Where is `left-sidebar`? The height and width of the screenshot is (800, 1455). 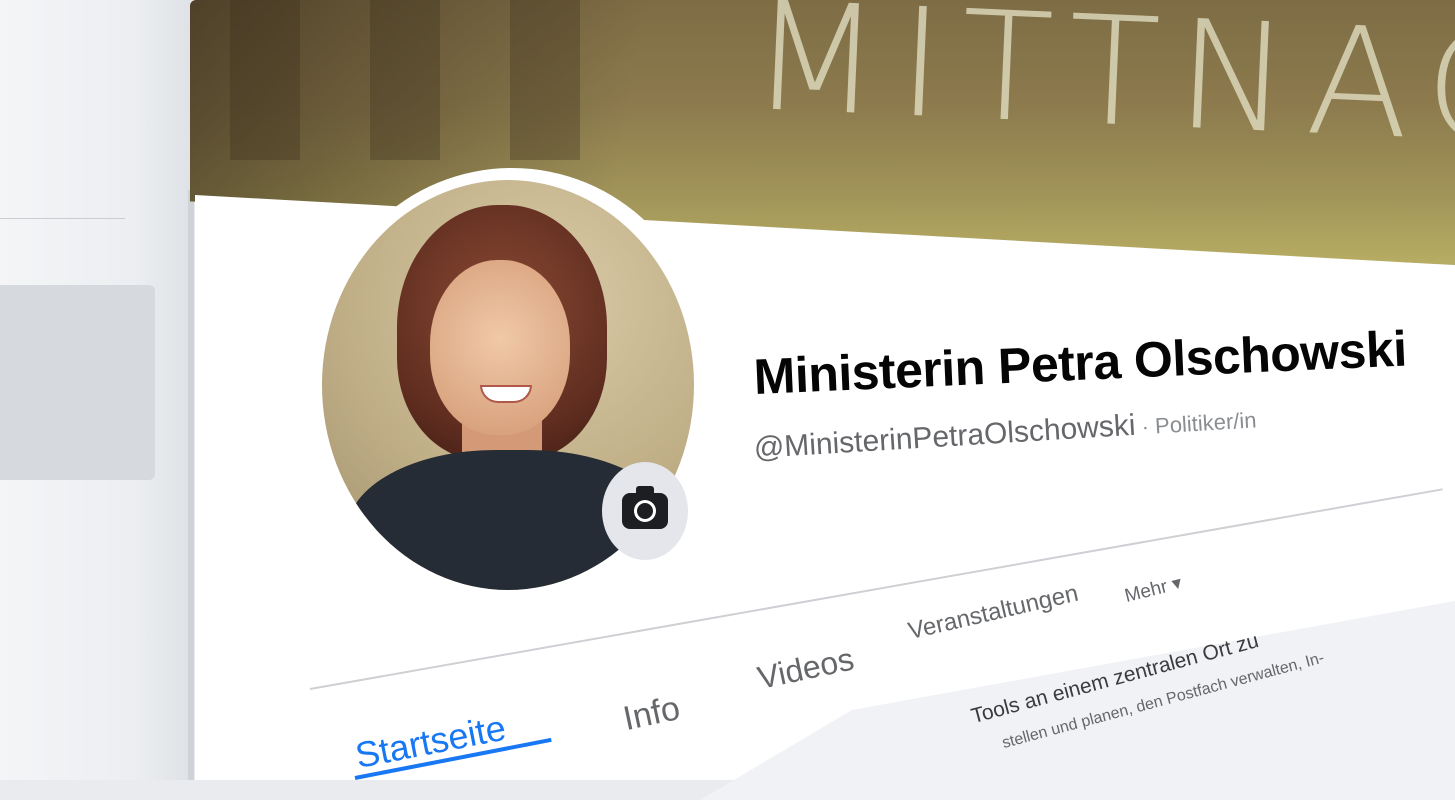 left-sidebar is located at coordinates (97, 390).